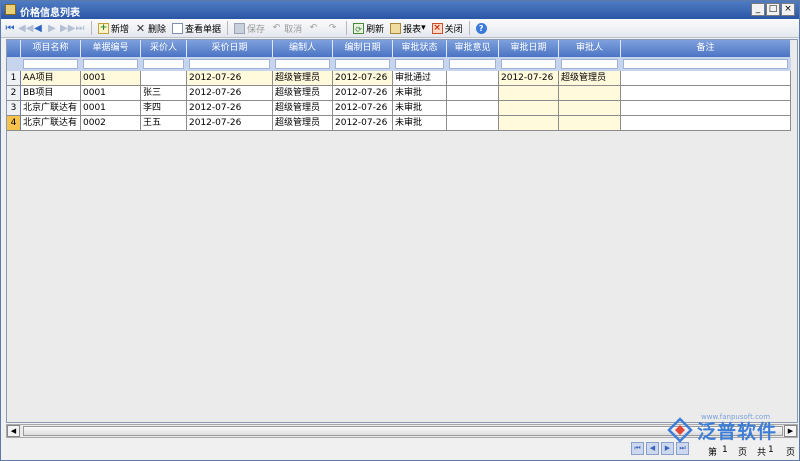  I want to click on table-row: 2 BB项目 0001 张三 2012-07-26 超级管理员 2012-07-26 未审批, so click(399, 93).